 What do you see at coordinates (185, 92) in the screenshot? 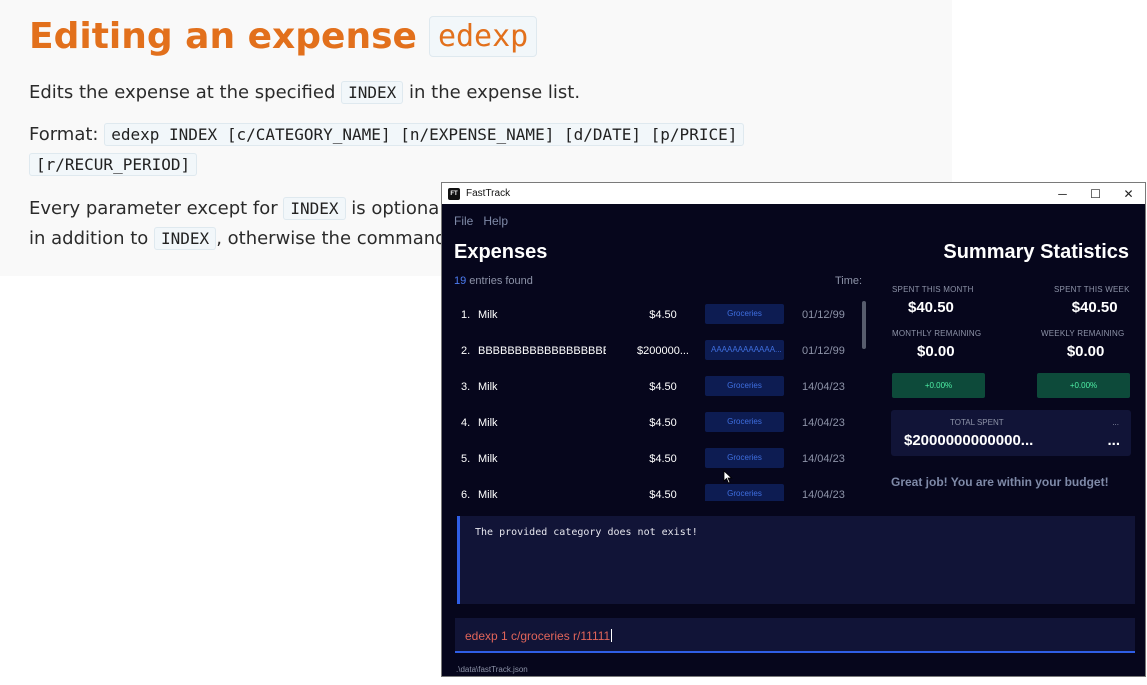
I see `doc-text: Edits the expense at the specified` at bounding box center [185, 92].